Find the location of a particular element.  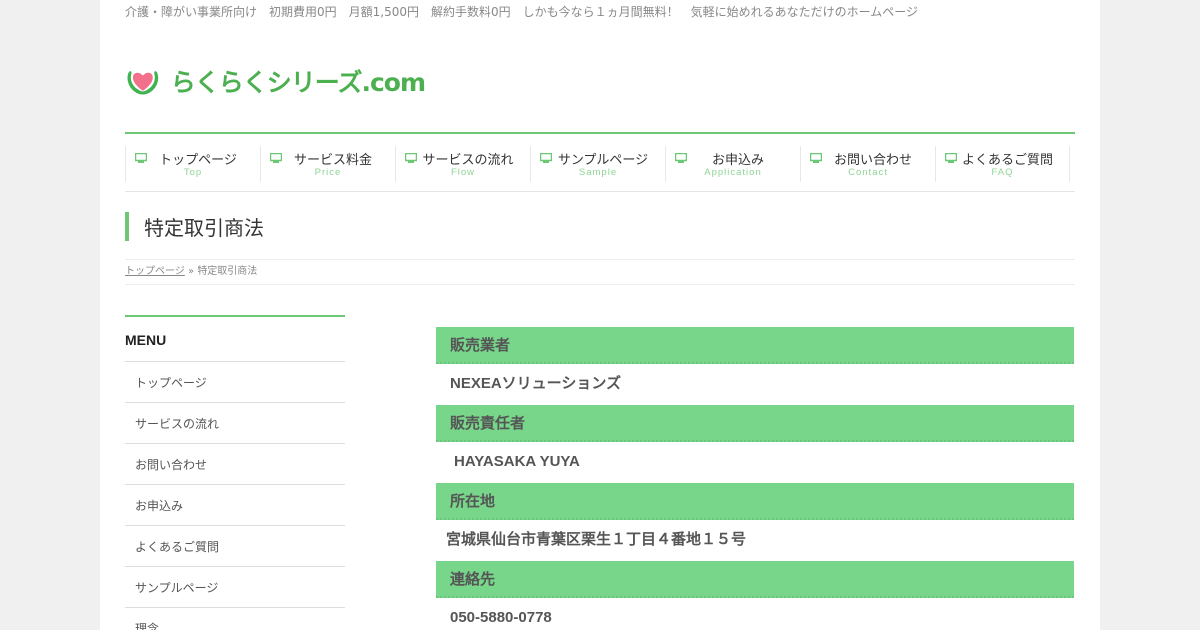

nav-item-label: サンプルページ is located at coordinates (603, 160).